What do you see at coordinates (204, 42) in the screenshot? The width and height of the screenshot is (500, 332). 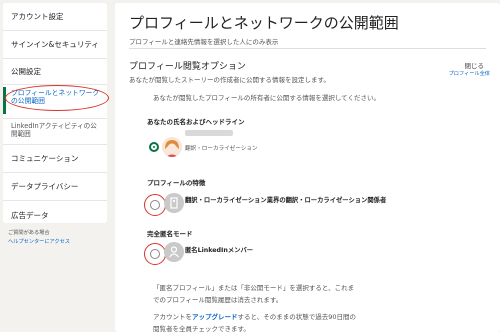 I see `page-subtitle: プロフィールと連絡先情報を選択した人にのみ表示` at bounding box center [204, 42].